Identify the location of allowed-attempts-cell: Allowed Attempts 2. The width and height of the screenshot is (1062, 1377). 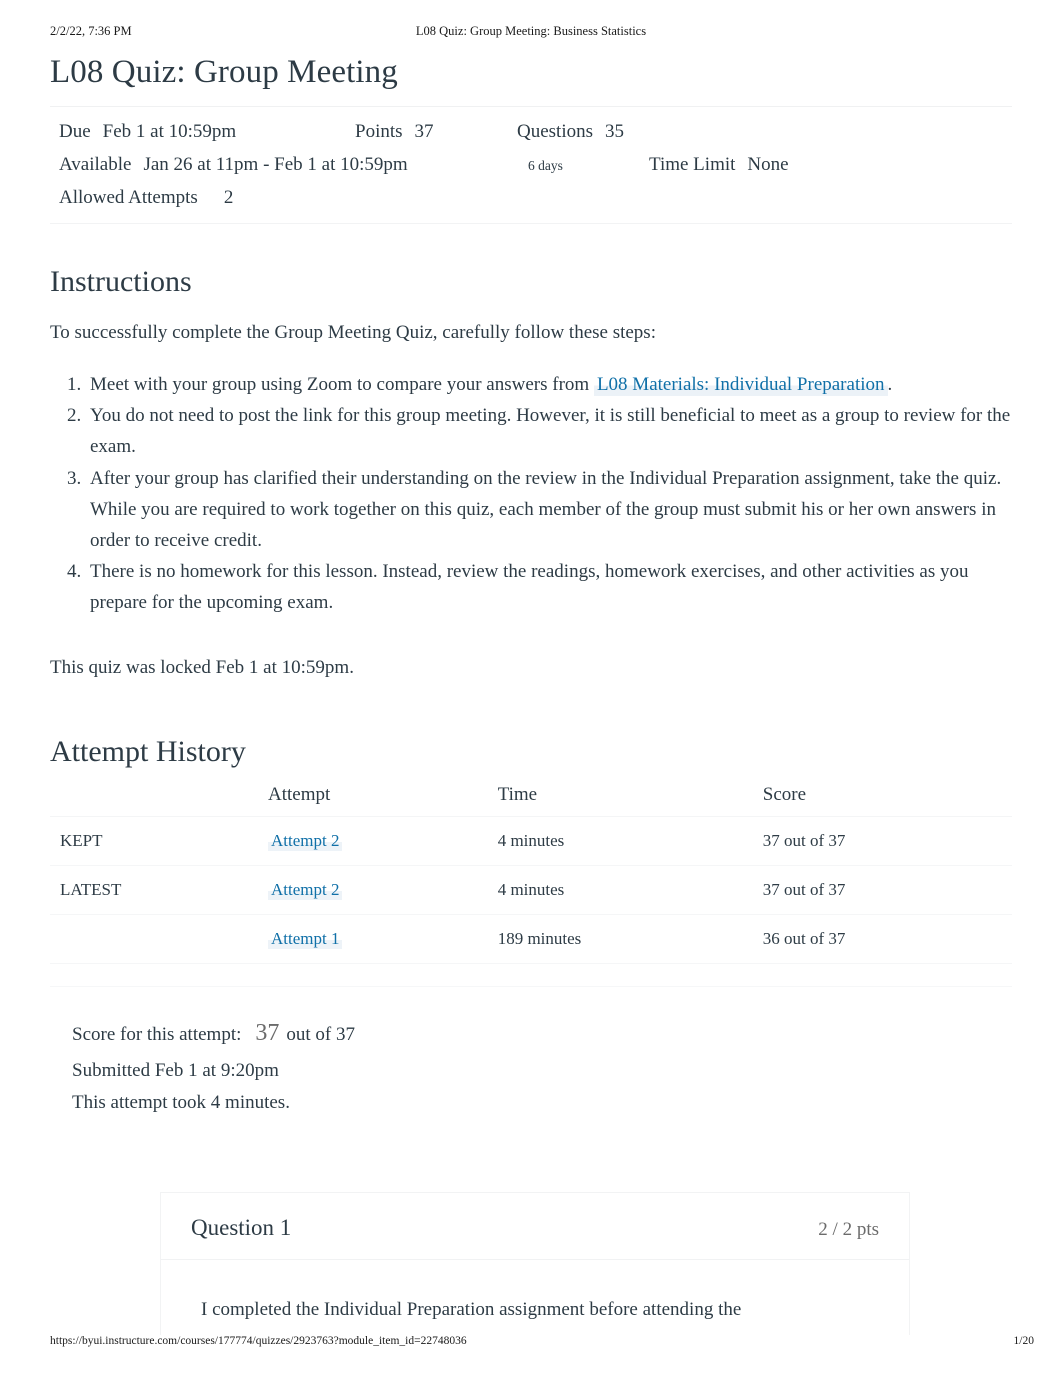
(144, 198).